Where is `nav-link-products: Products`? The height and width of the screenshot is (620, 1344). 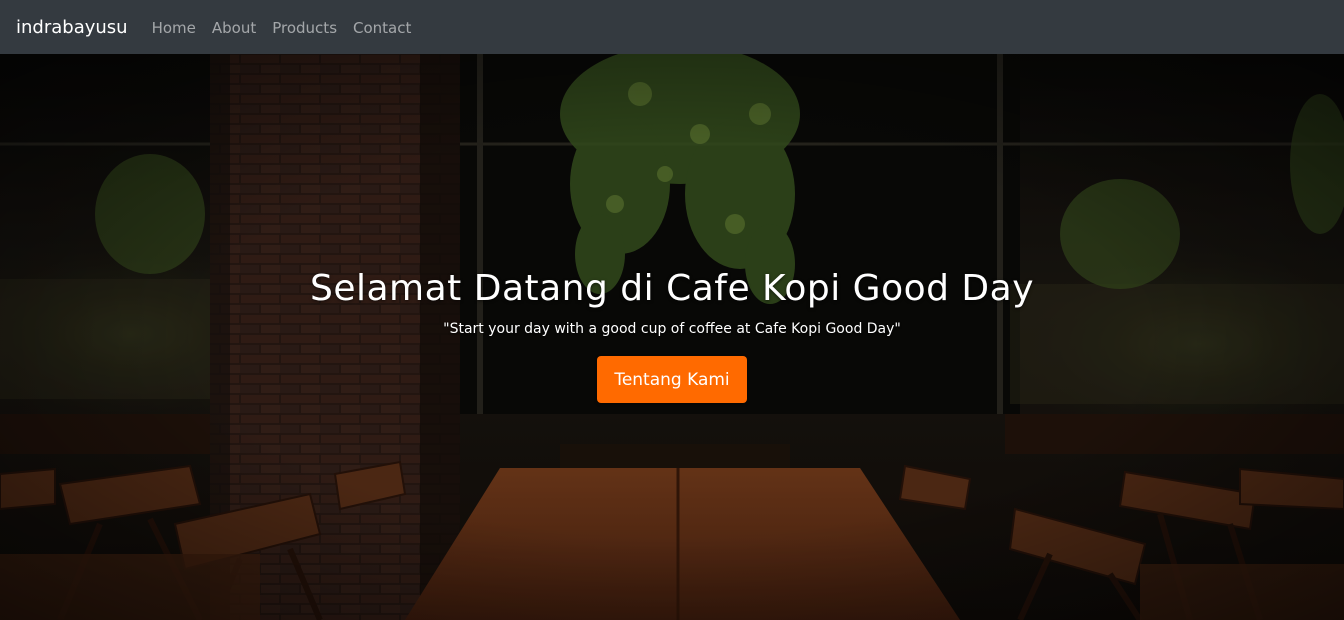 nav-link-products: Products is located at coordinates (304, 28).